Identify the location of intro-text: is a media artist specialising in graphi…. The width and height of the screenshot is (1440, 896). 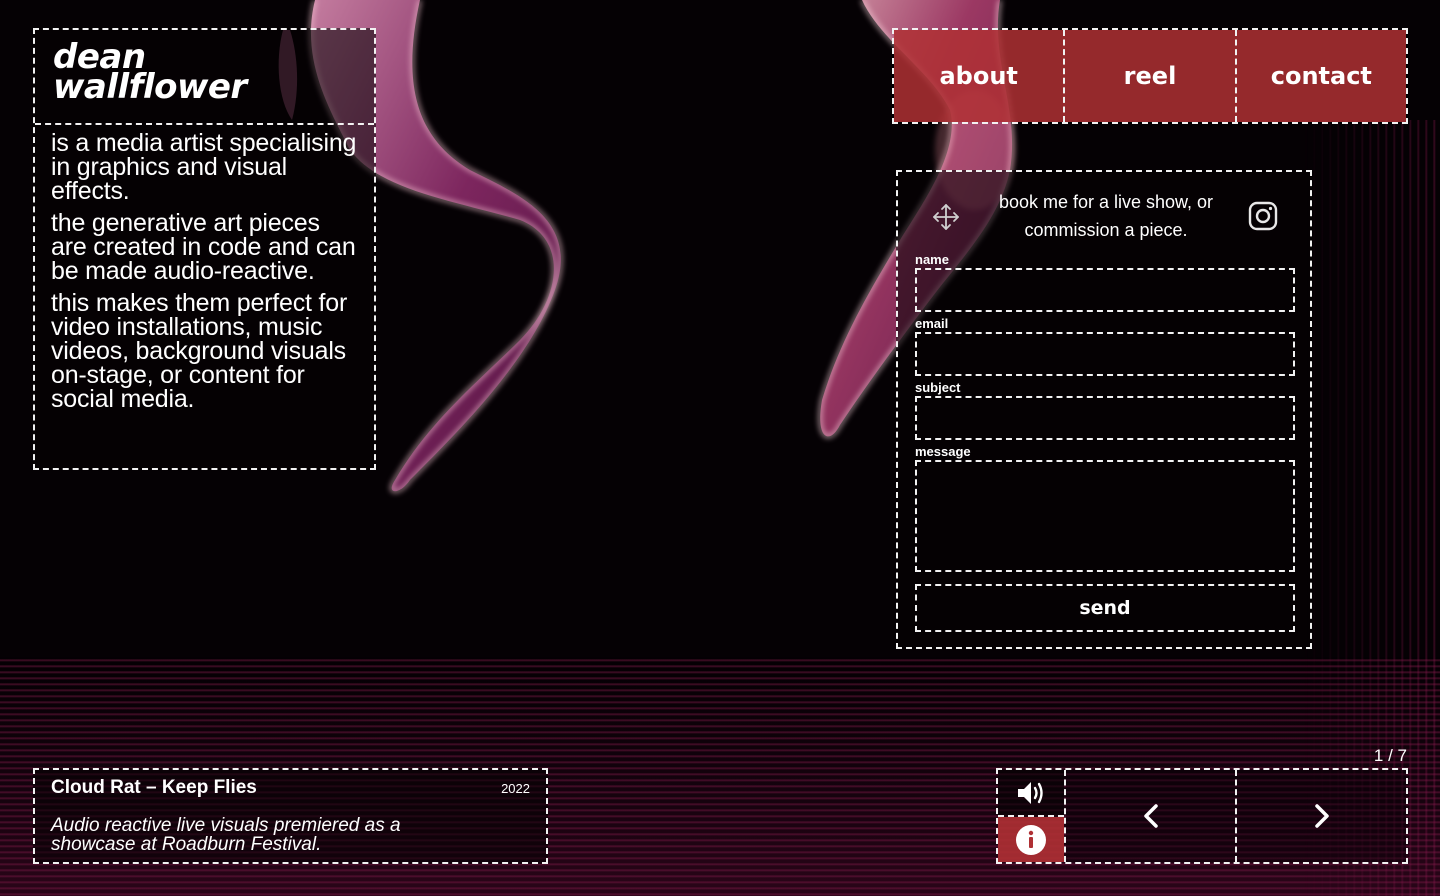
(204, 269).